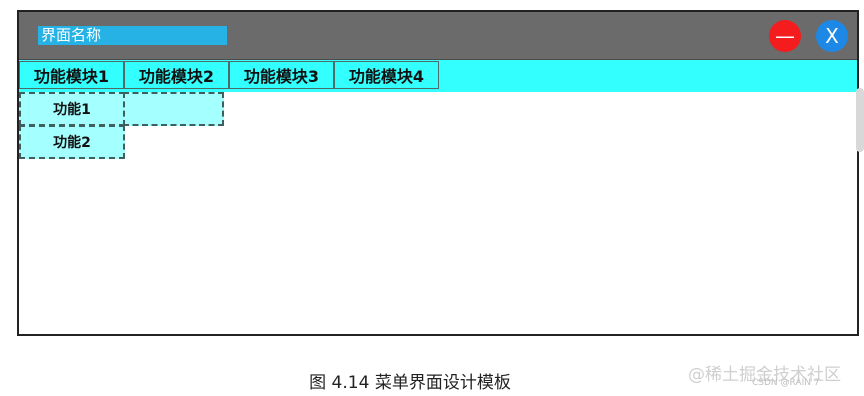  Describe the element at coordinates (71, 75) in the screenshot. I see `menu-item-module-1: 功能模块1` at that location.